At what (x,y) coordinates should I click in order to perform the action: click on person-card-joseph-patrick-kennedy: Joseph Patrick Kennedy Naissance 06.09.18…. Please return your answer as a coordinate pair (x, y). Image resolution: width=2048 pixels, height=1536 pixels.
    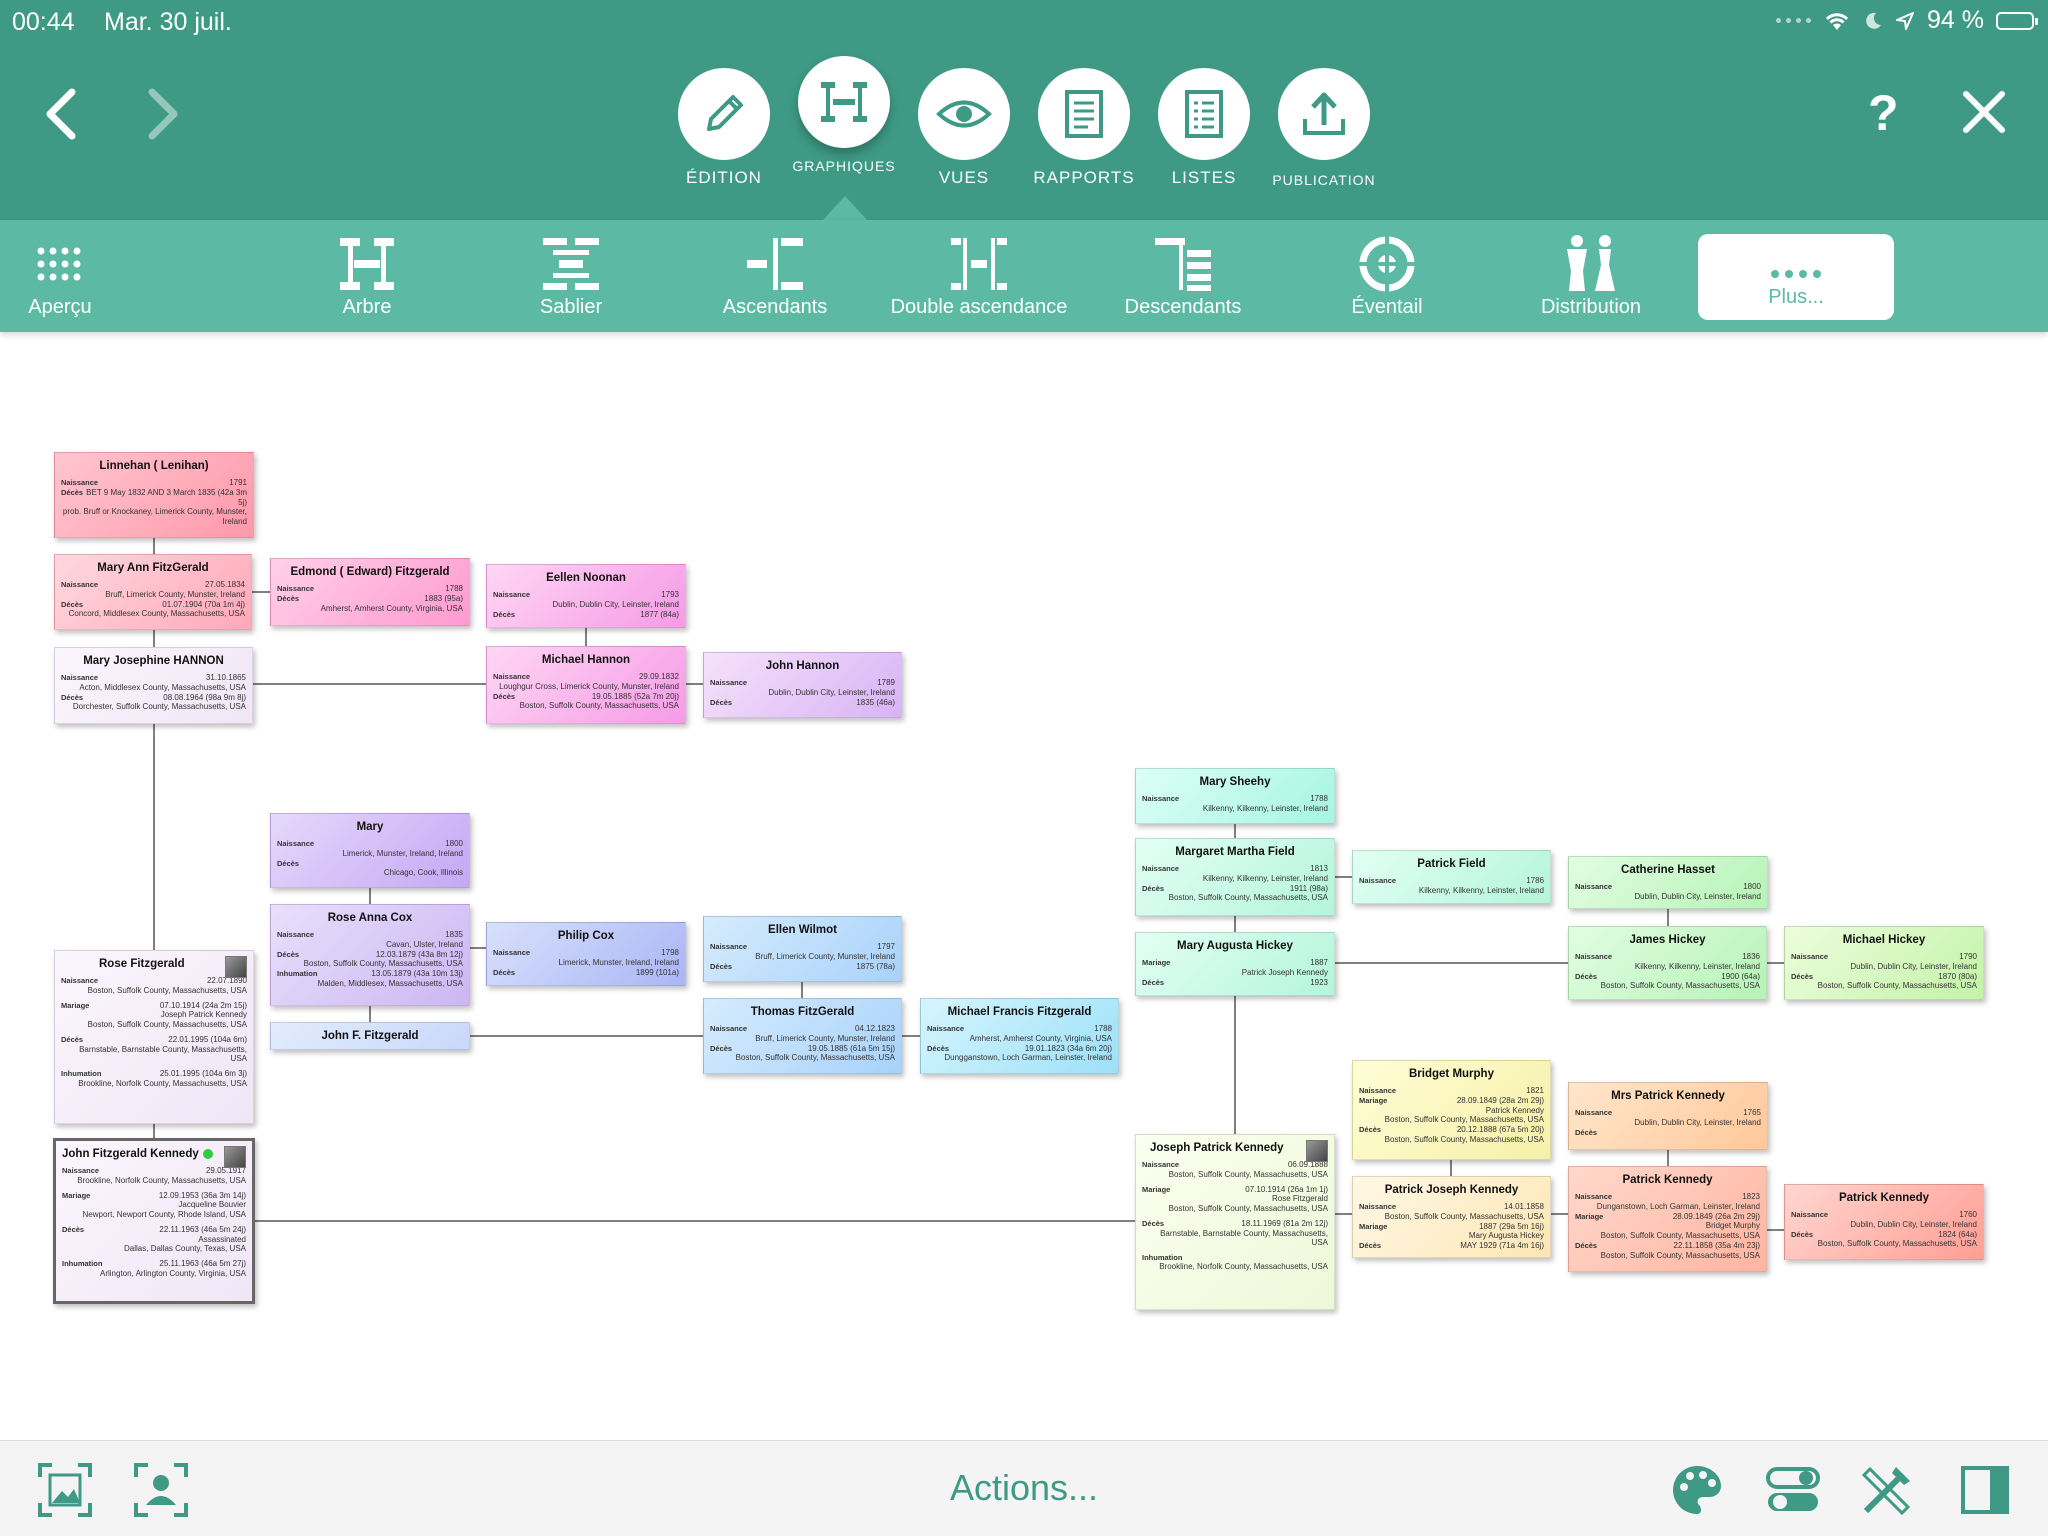
    Looking at the image, I should click on (1235, 1222).